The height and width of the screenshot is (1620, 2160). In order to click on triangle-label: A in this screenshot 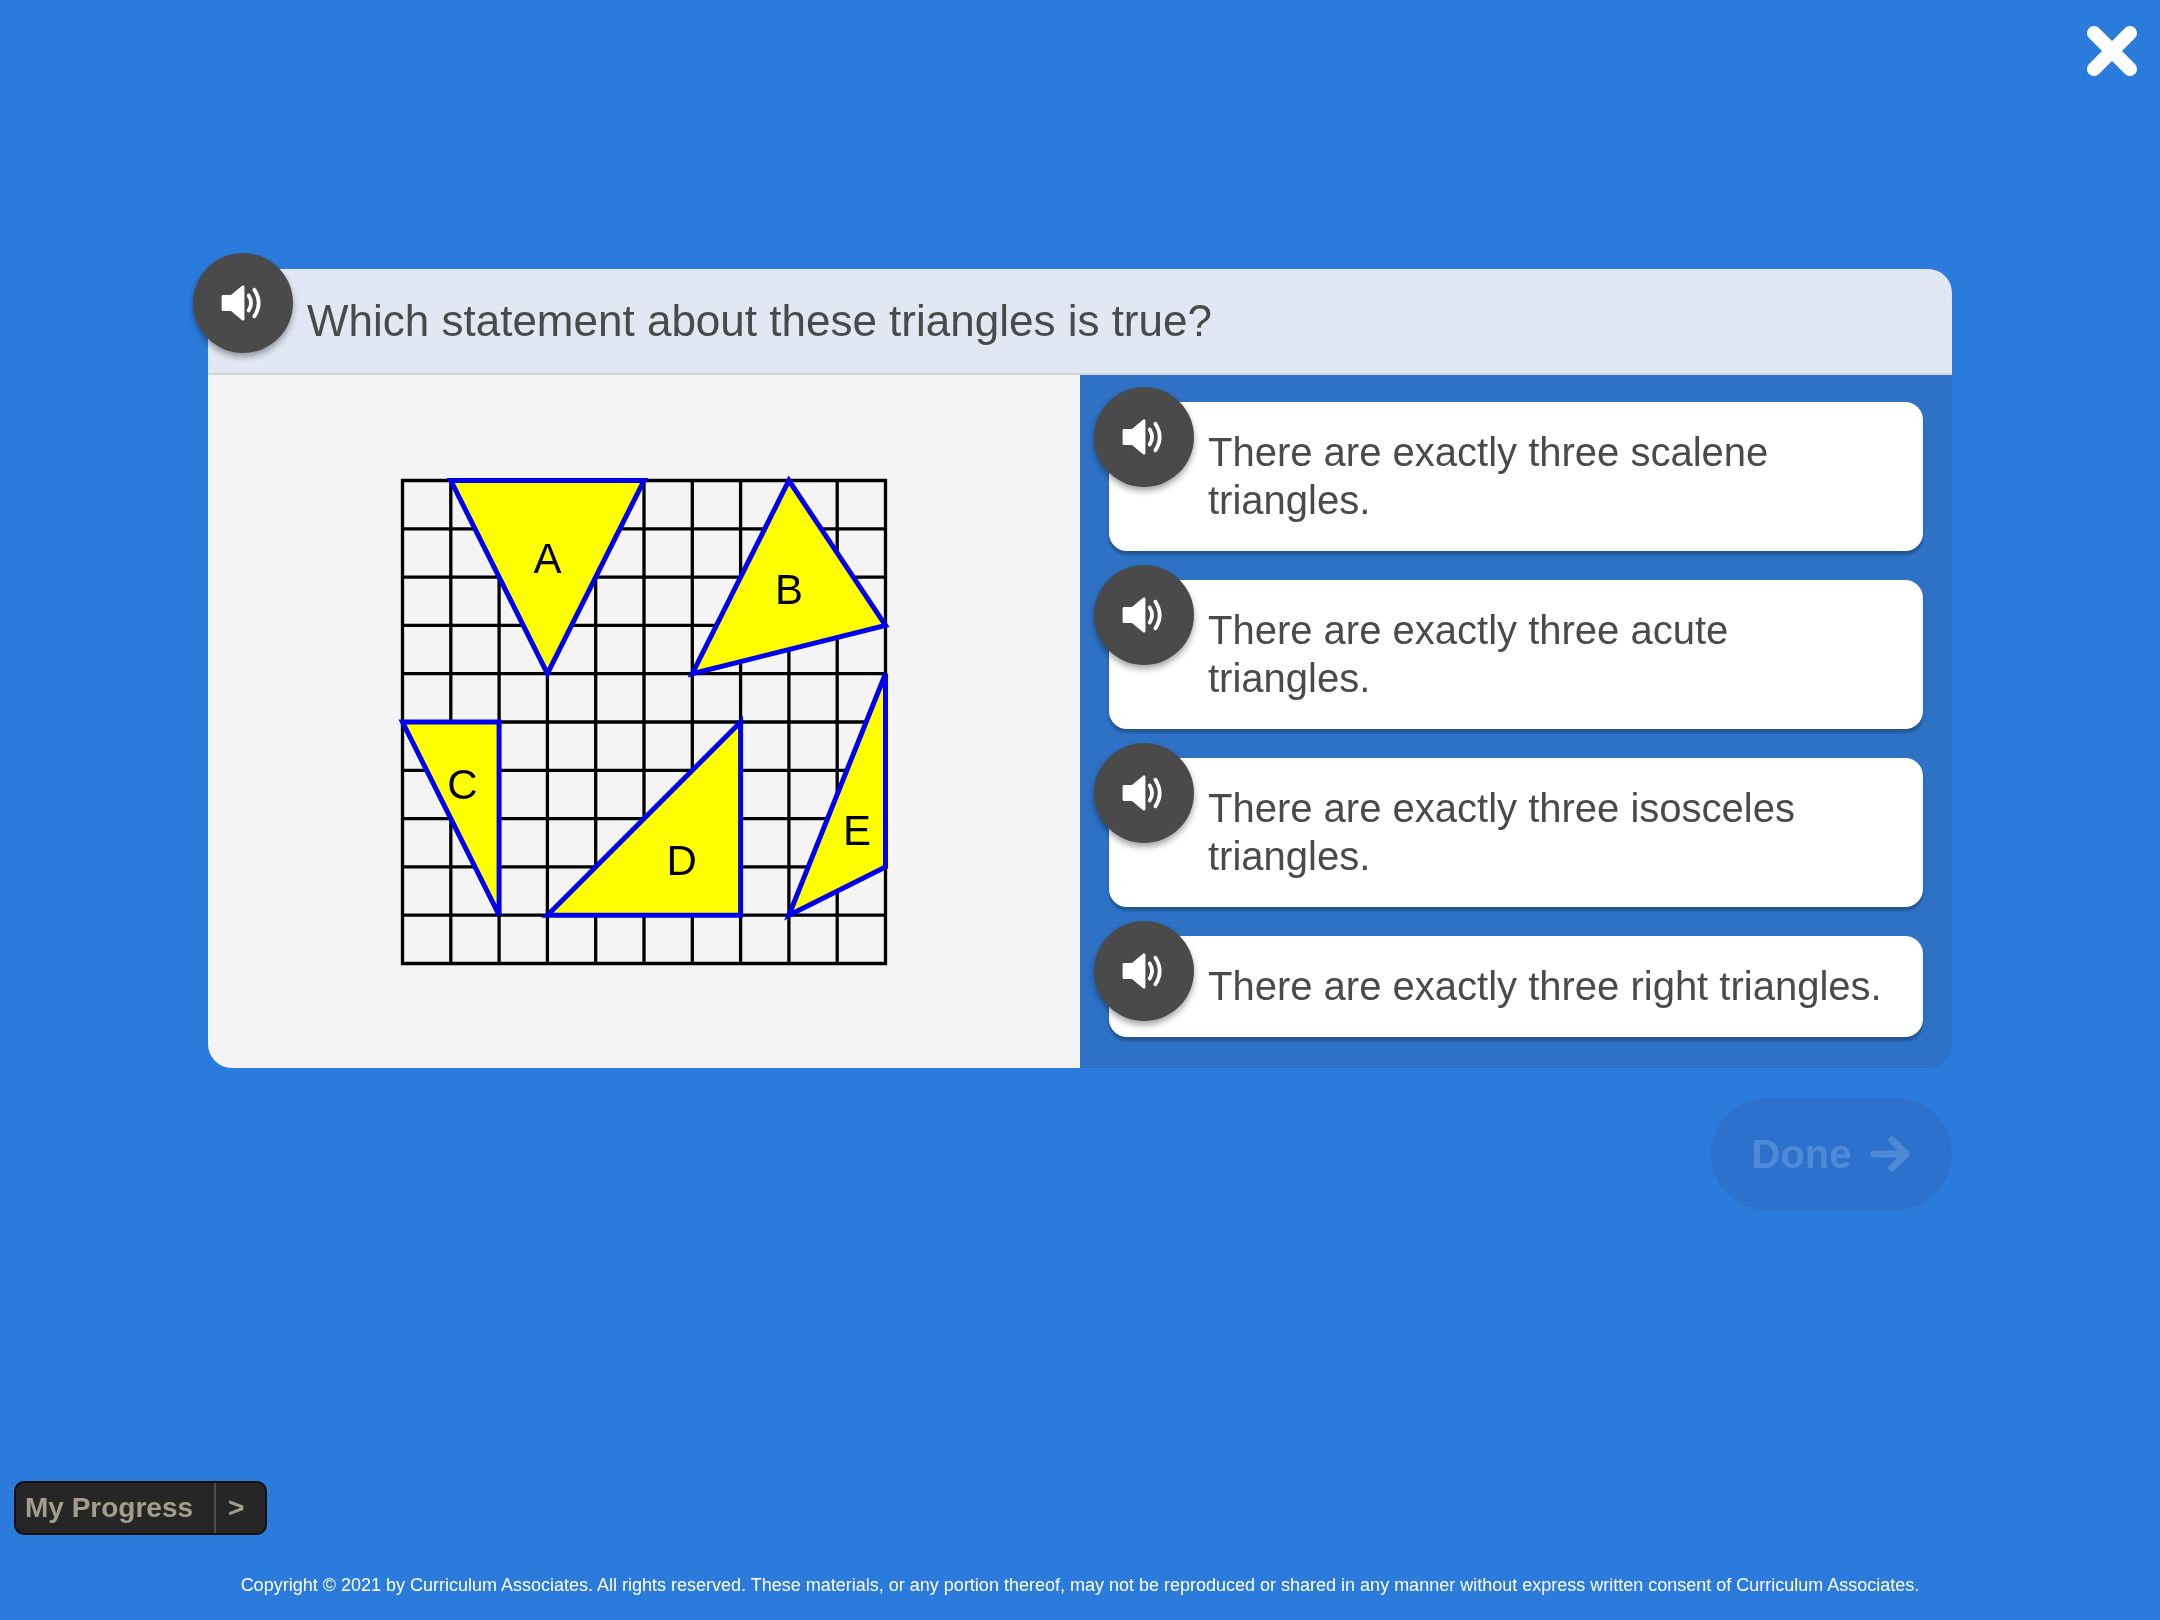, I will do `click(547, 558)`.